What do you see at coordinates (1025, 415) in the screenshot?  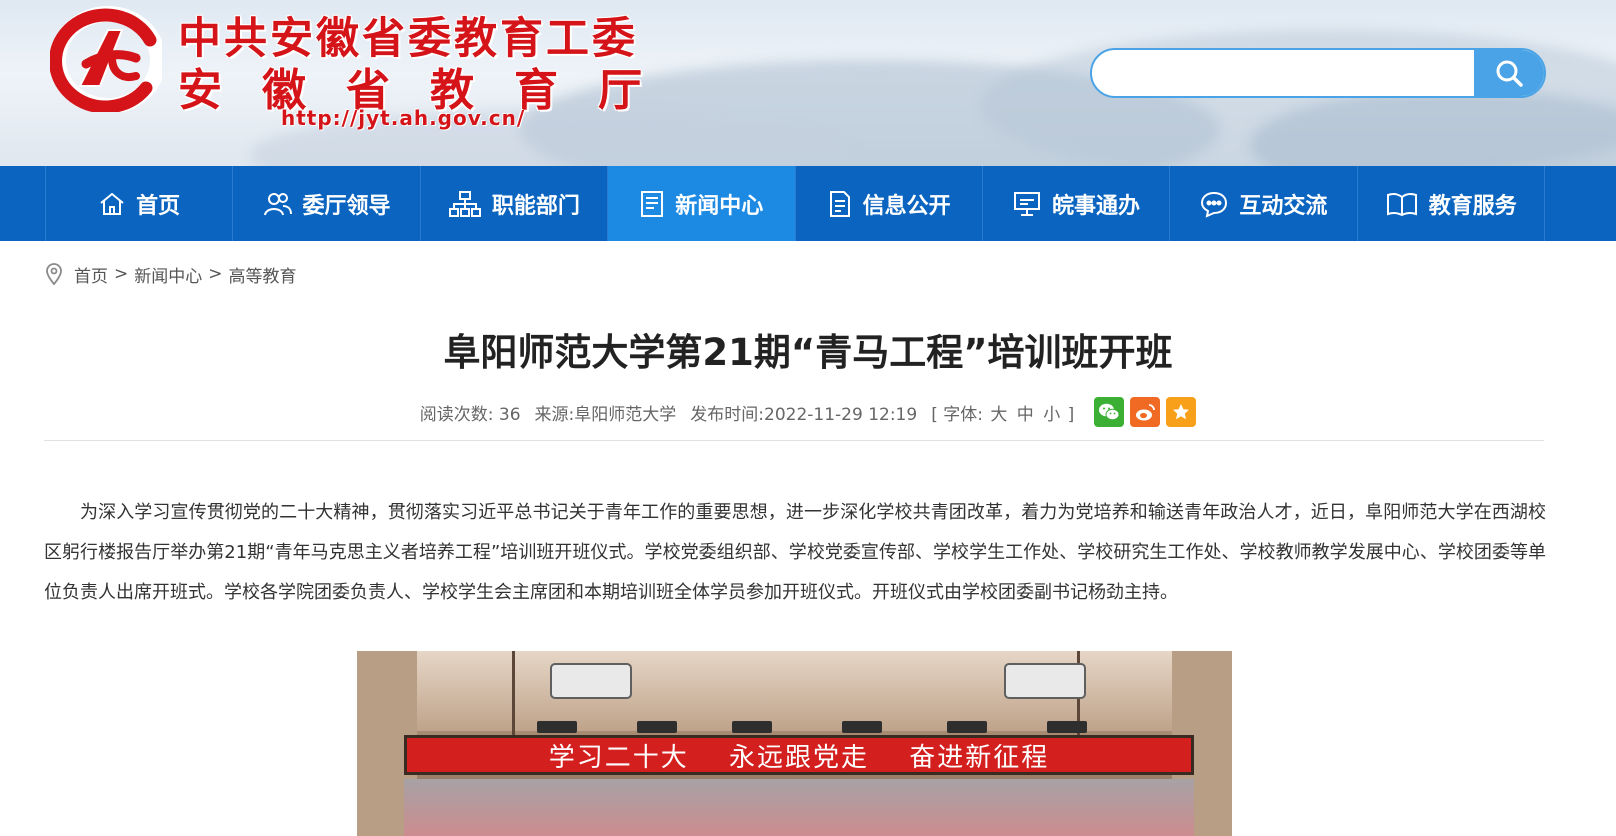 I see `font-size-medium: 中` at bounding box center [1025, 415].